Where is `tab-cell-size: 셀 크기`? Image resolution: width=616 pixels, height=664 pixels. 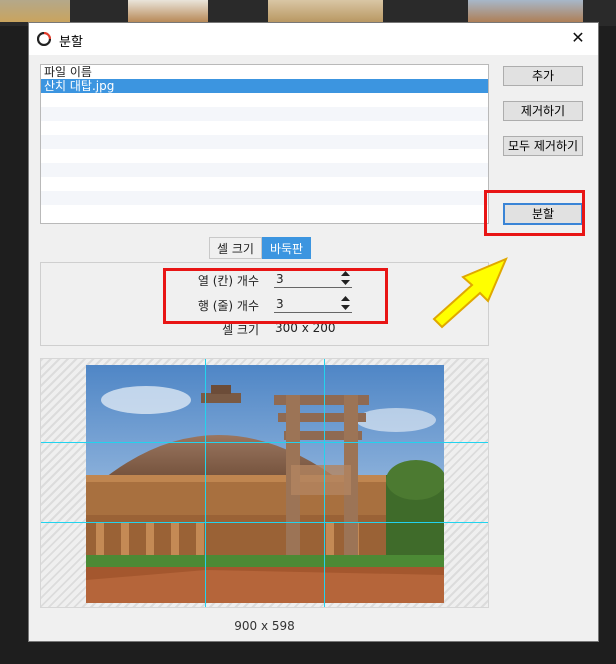
tab-cell-size: 셀 크기 is located at coordinates (235, 248).